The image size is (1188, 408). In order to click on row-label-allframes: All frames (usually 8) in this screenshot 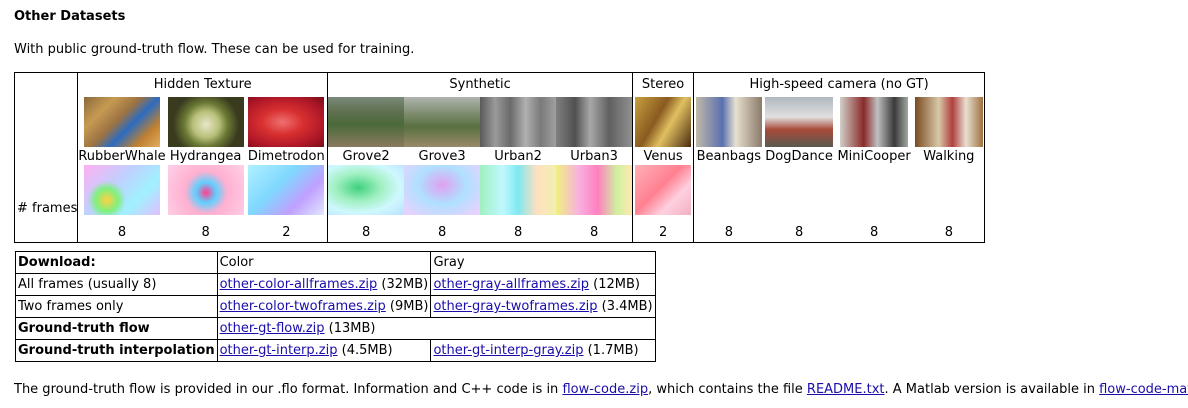, I will do `click(116, 284)`.